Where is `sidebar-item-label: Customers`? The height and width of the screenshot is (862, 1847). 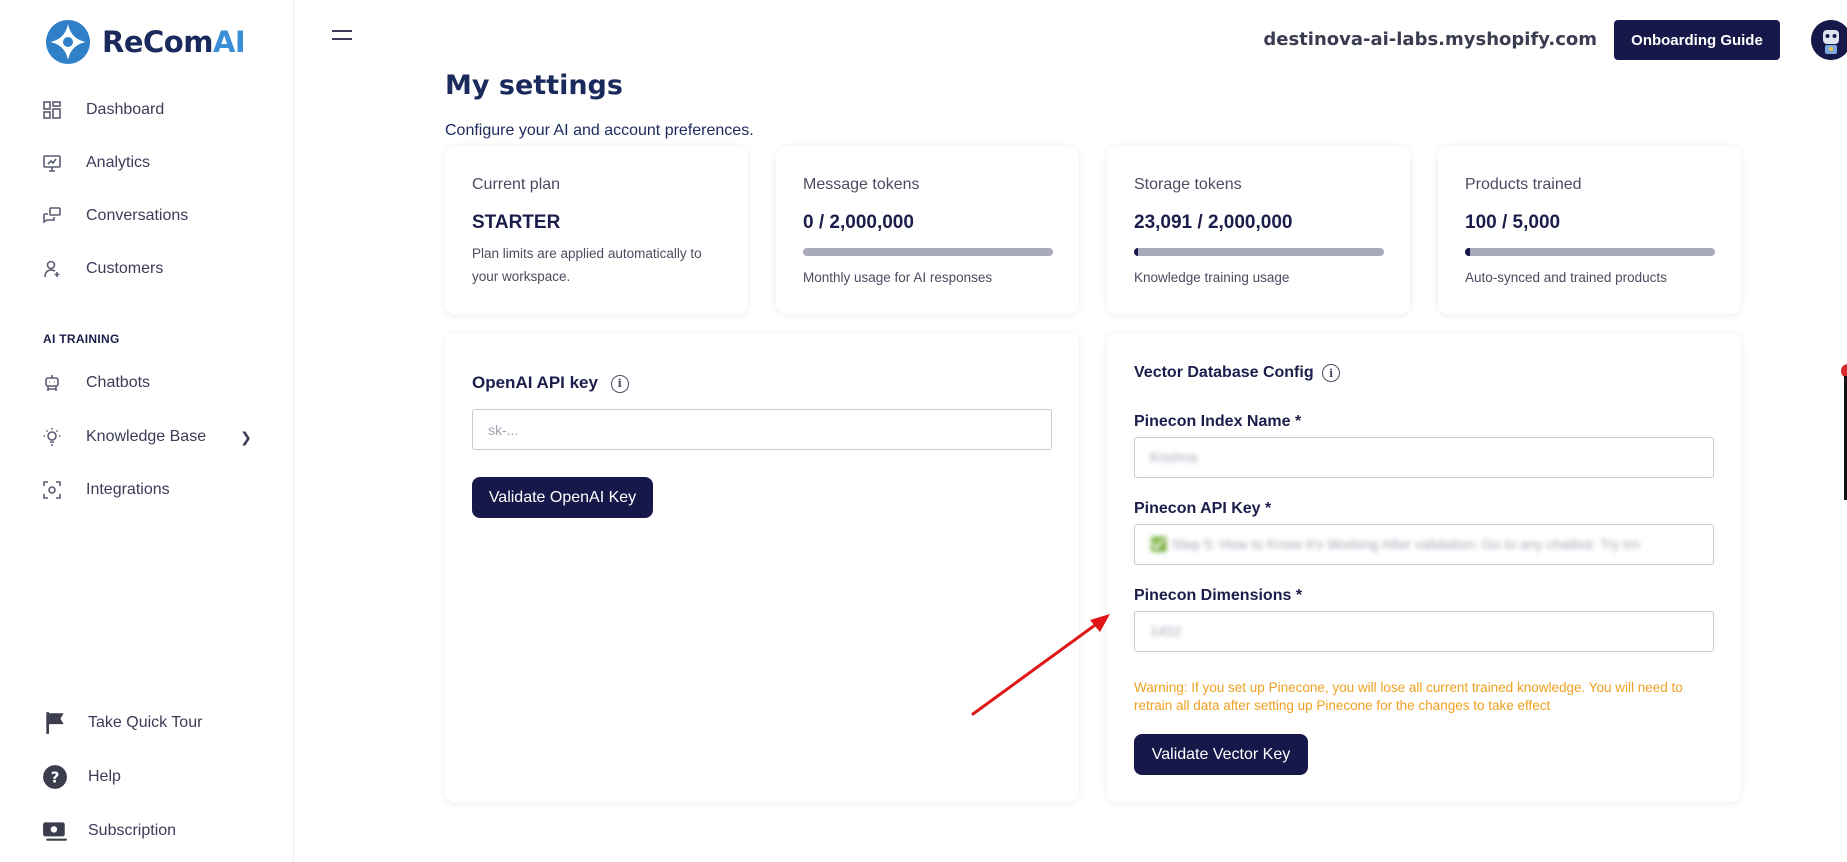 sidebar-item-label: Customers is located at coordinates (125, 268).